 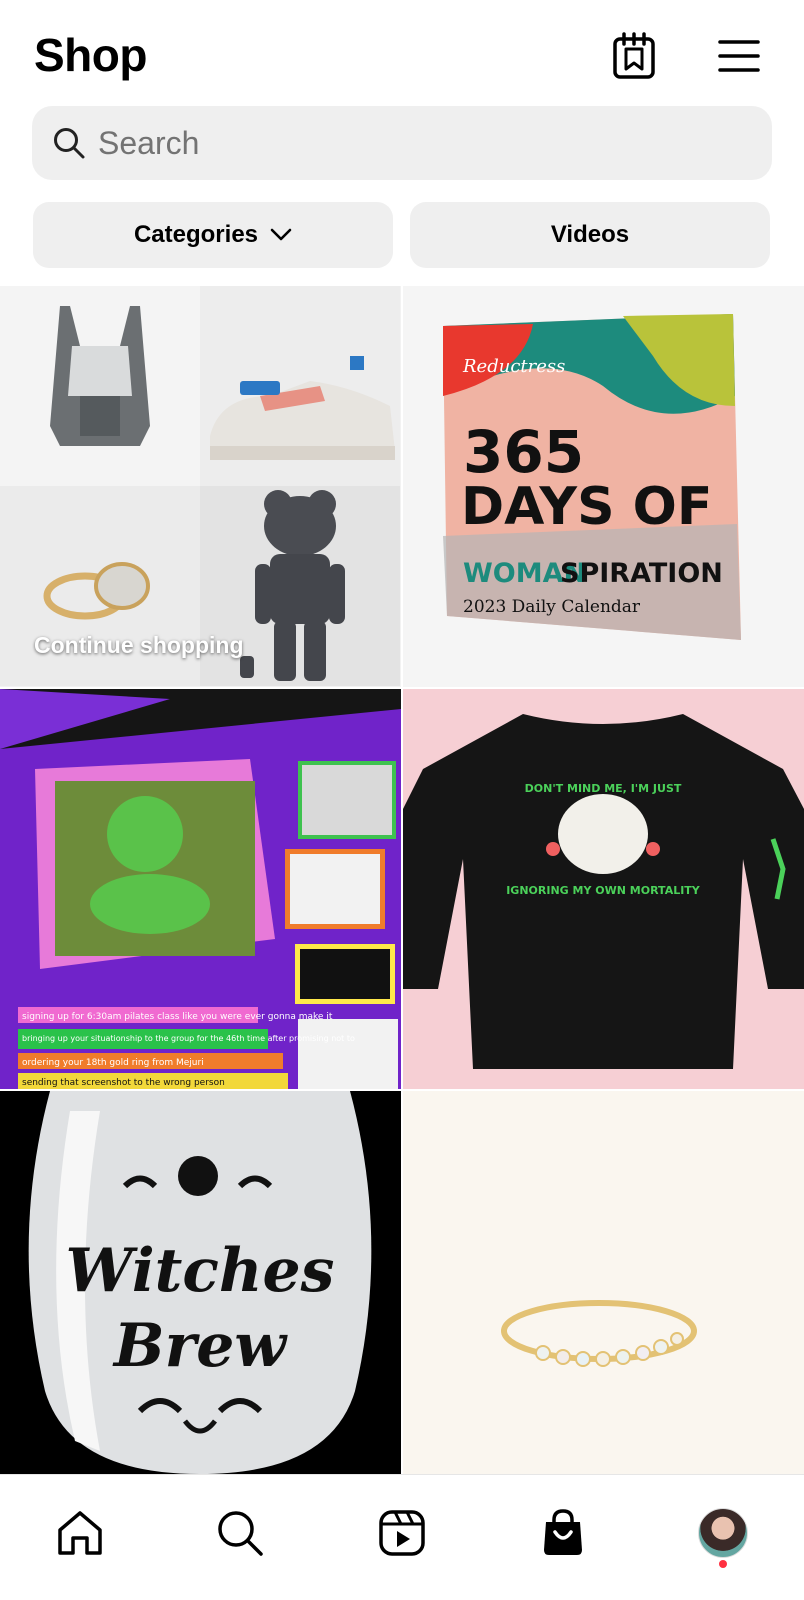 What do you see at coordinates (113, 1063) in the screenshot?
I see `meme-item-3: ordering your 18th gold ring from Mejuri` at bounding box center [113, 1063].